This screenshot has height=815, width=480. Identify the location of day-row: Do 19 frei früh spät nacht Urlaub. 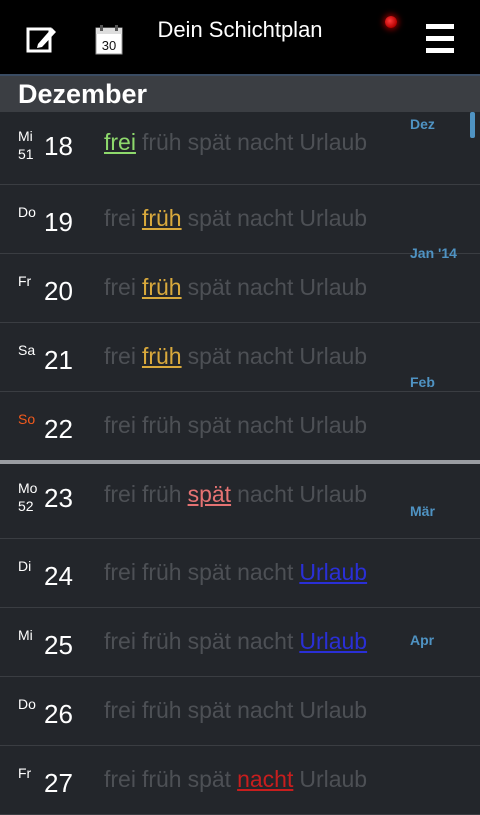
(240, 219).